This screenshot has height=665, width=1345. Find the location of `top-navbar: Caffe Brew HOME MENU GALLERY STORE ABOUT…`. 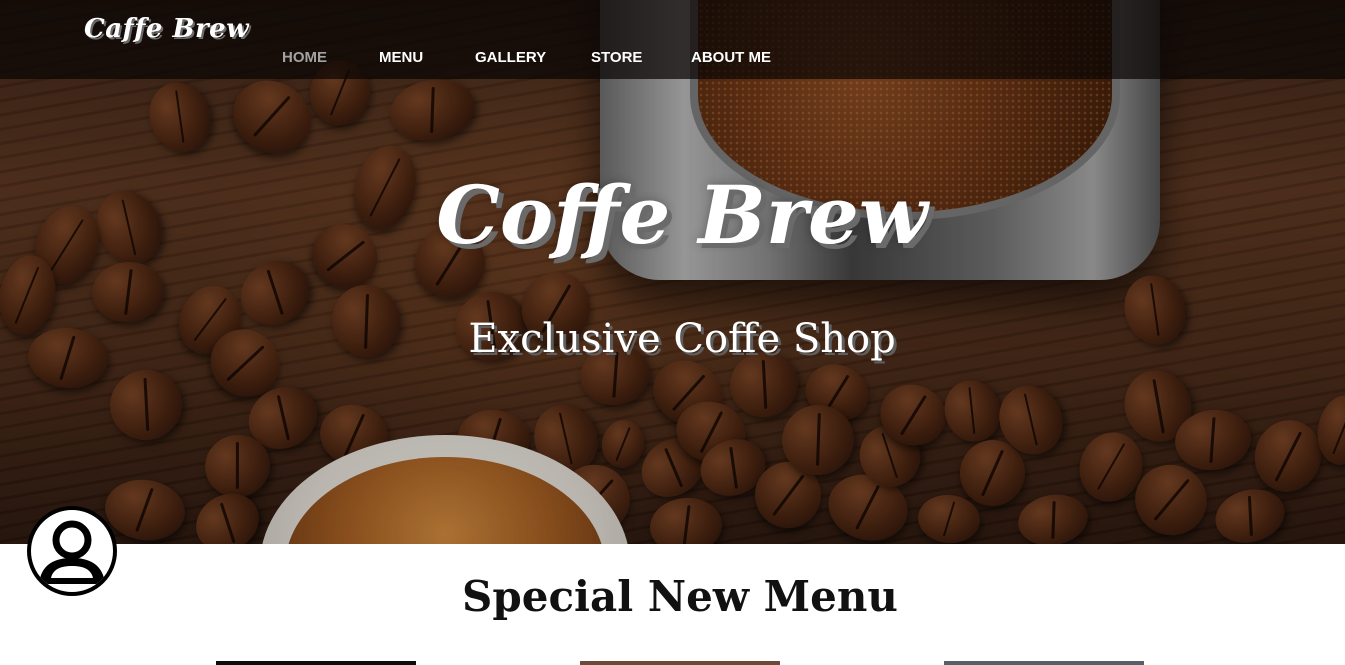

top-navbar: Caffe Brew HOME MENU GALLERY STORE ABOUT… is located at coordinates (672, 39).